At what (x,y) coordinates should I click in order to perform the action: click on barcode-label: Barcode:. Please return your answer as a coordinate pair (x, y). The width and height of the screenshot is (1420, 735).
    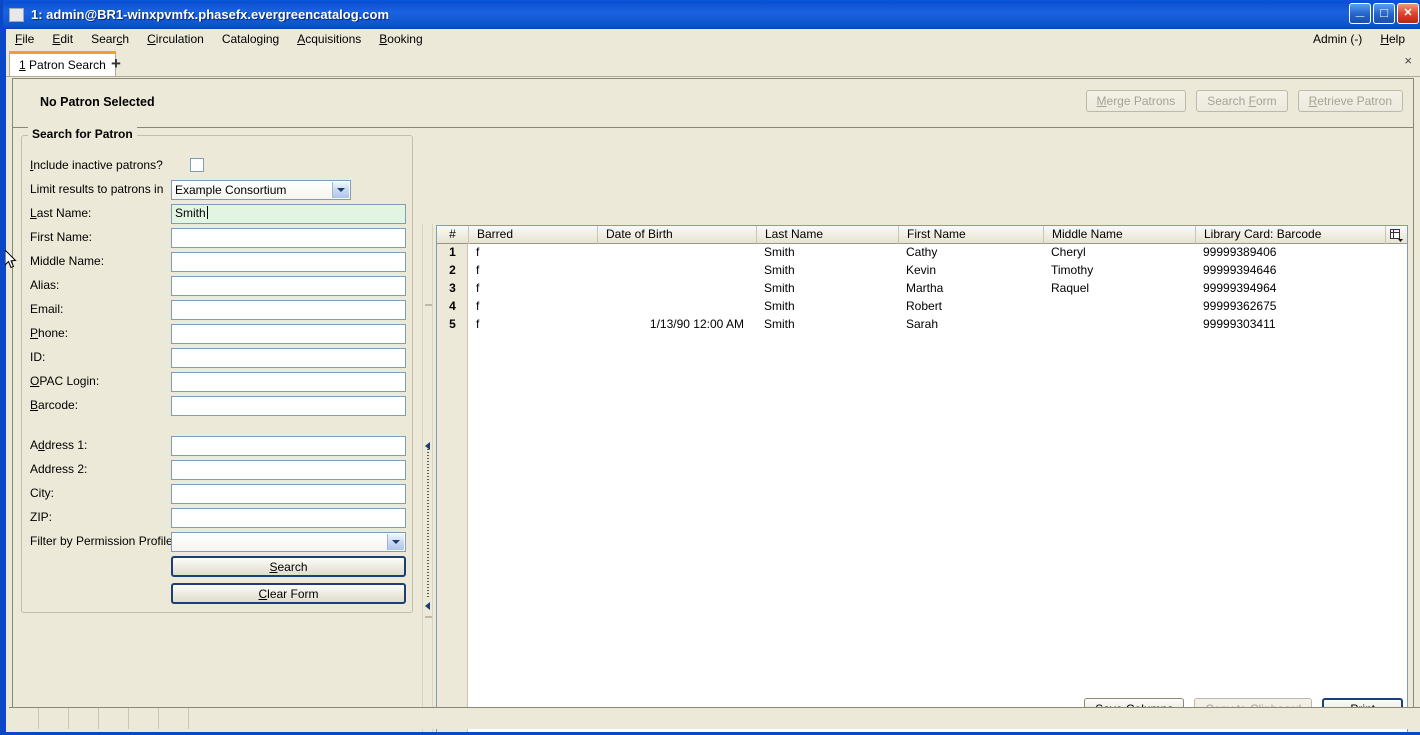
    Looking at the image, I should click on (54, 405).